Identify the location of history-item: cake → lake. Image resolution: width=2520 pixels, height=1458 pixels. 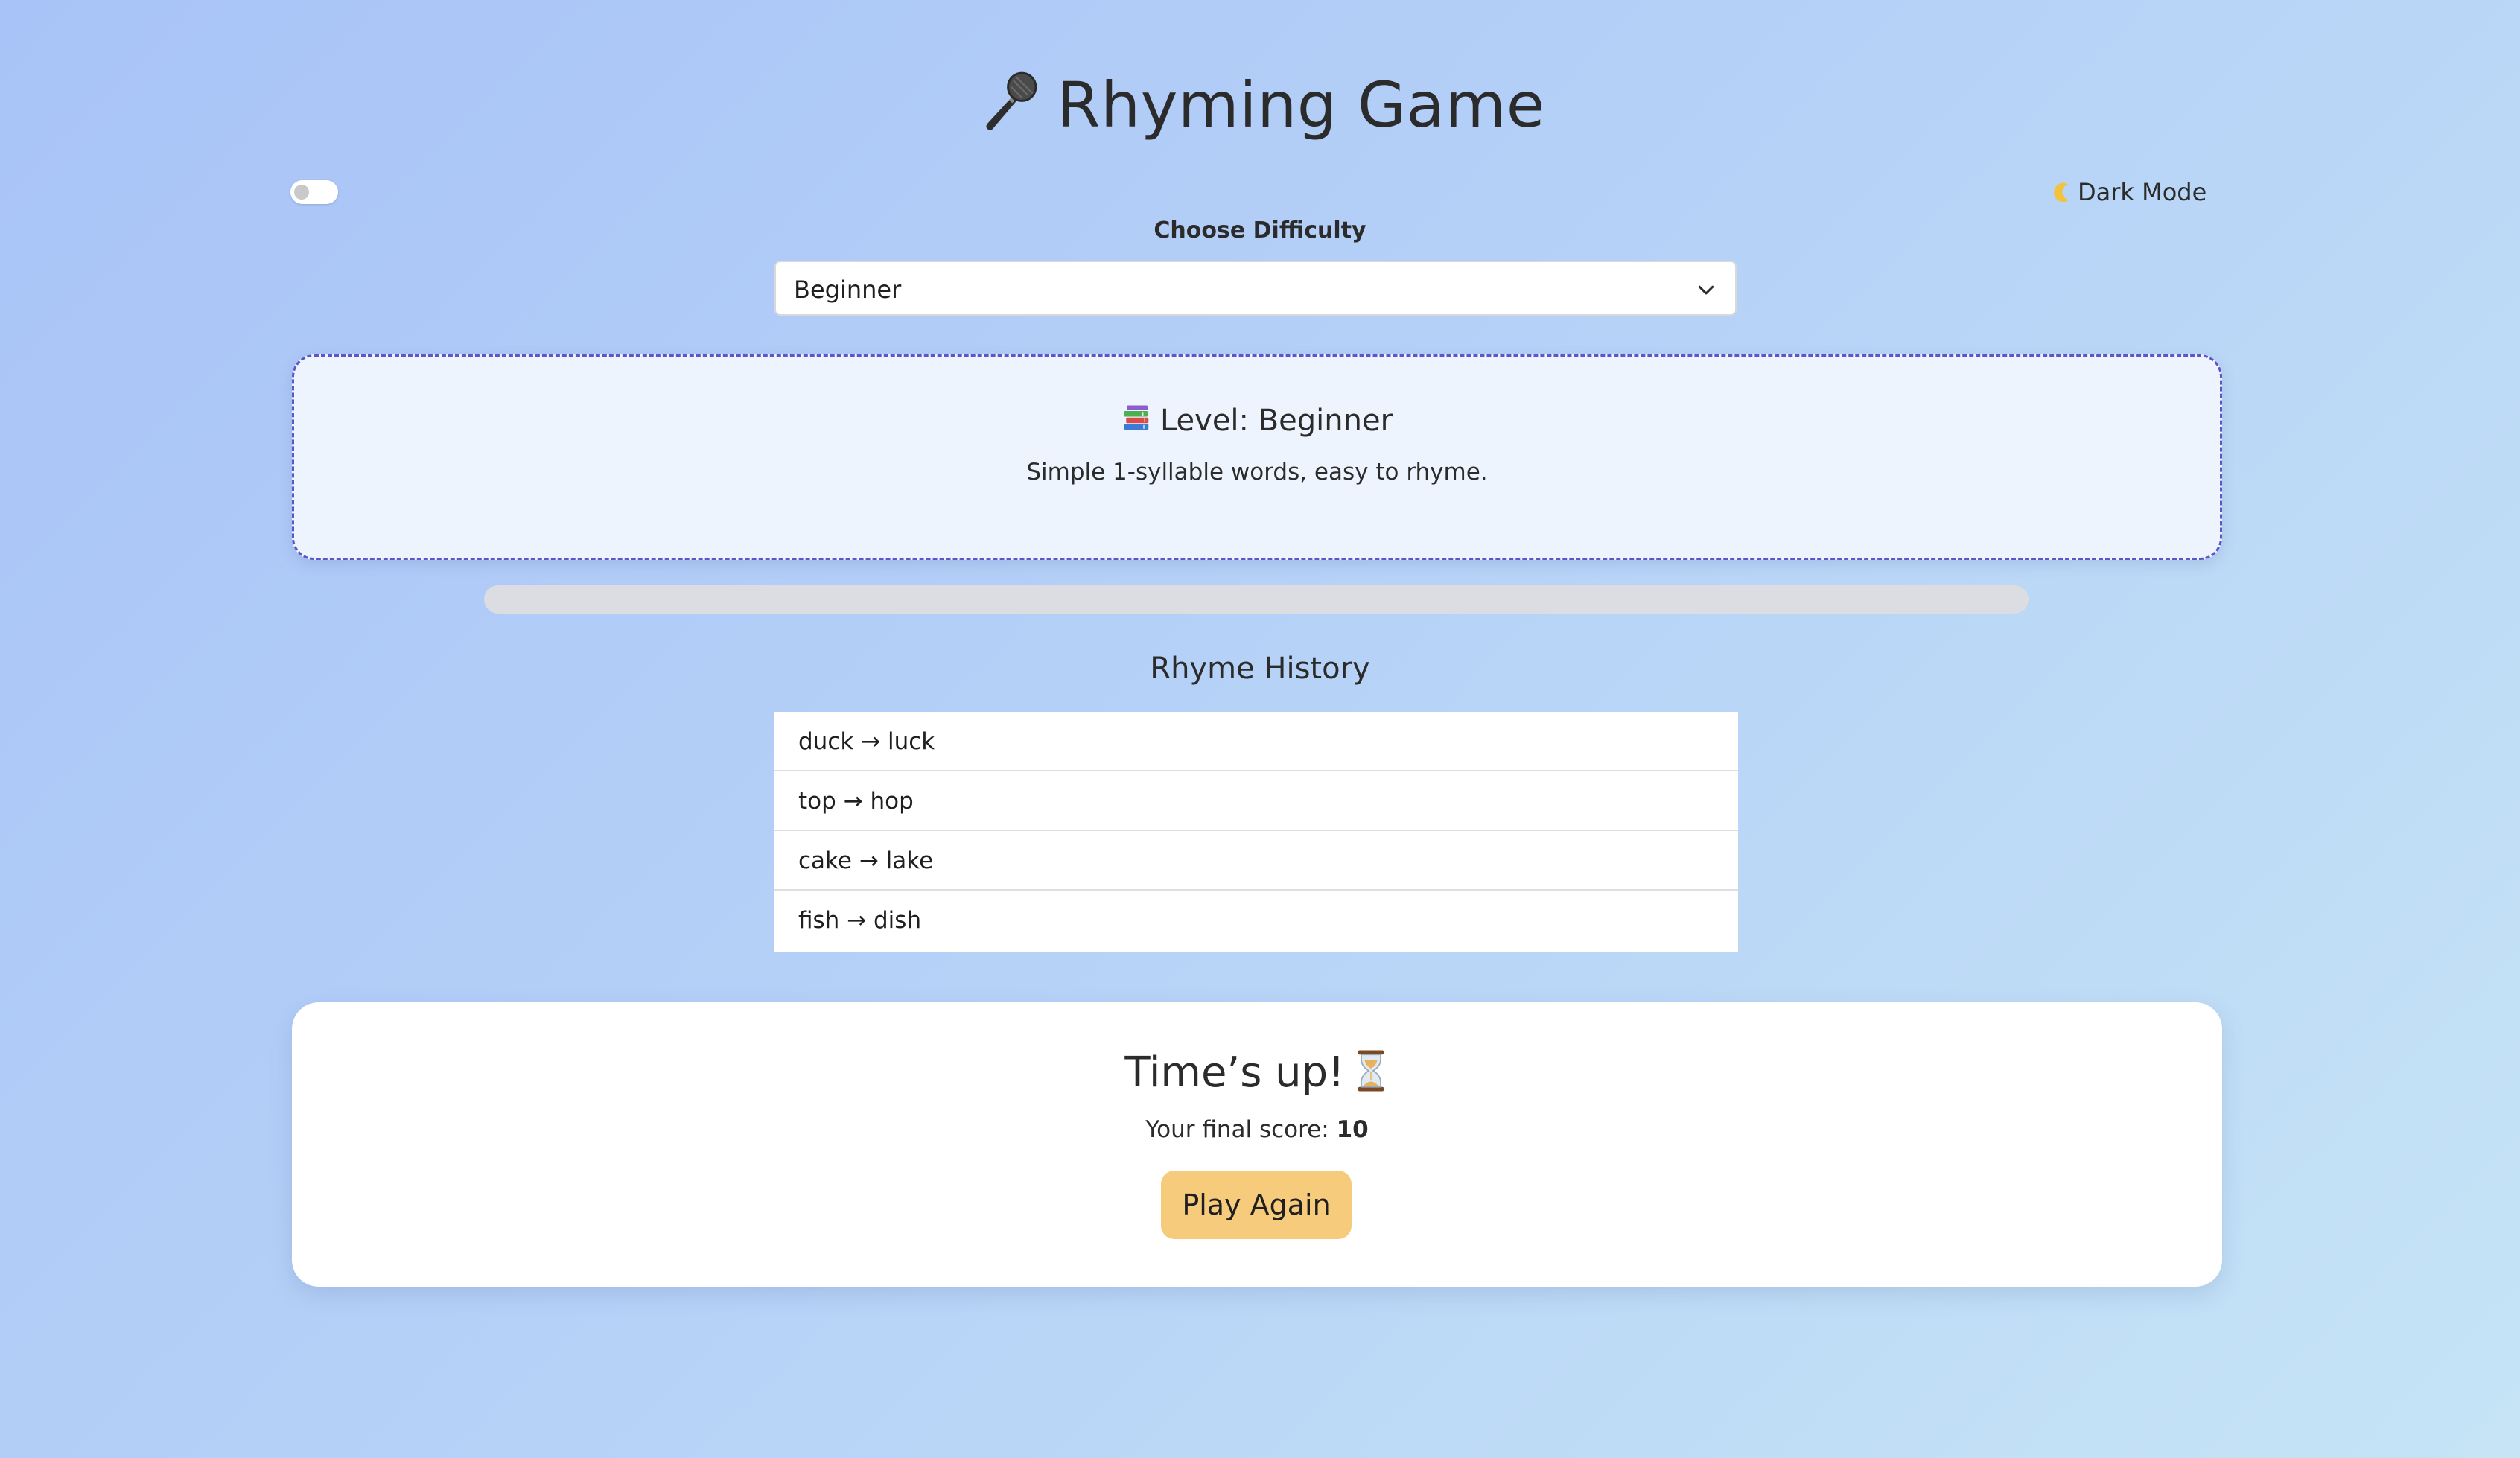
(1256, 861).